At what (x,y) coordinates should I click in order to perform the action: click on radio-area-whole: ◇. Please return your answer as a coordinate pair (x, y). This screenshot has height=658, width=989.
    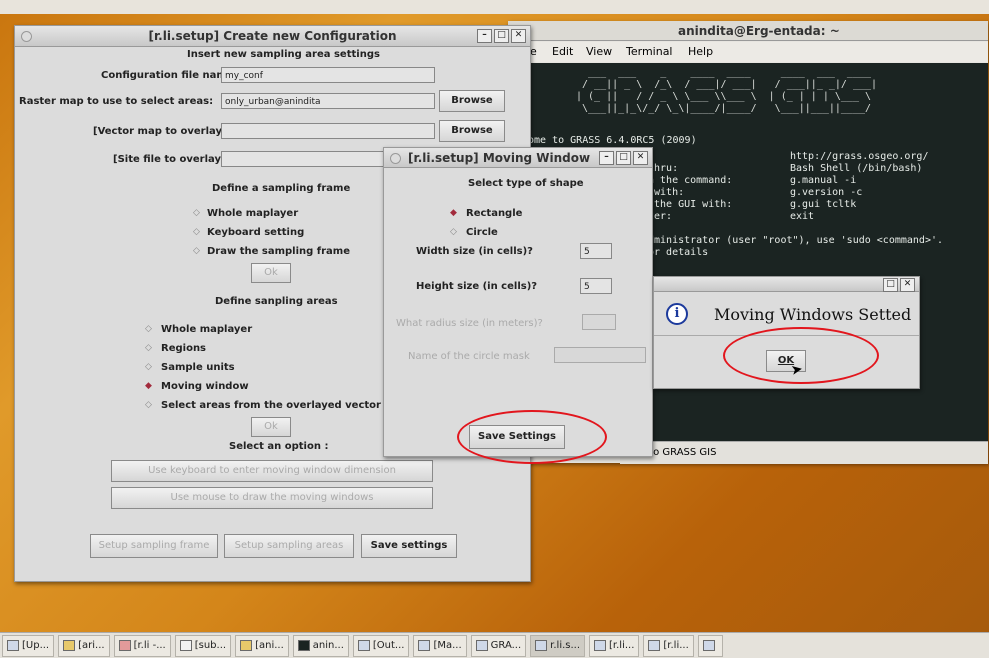
    Looking at the image, I should click on (148, 329).